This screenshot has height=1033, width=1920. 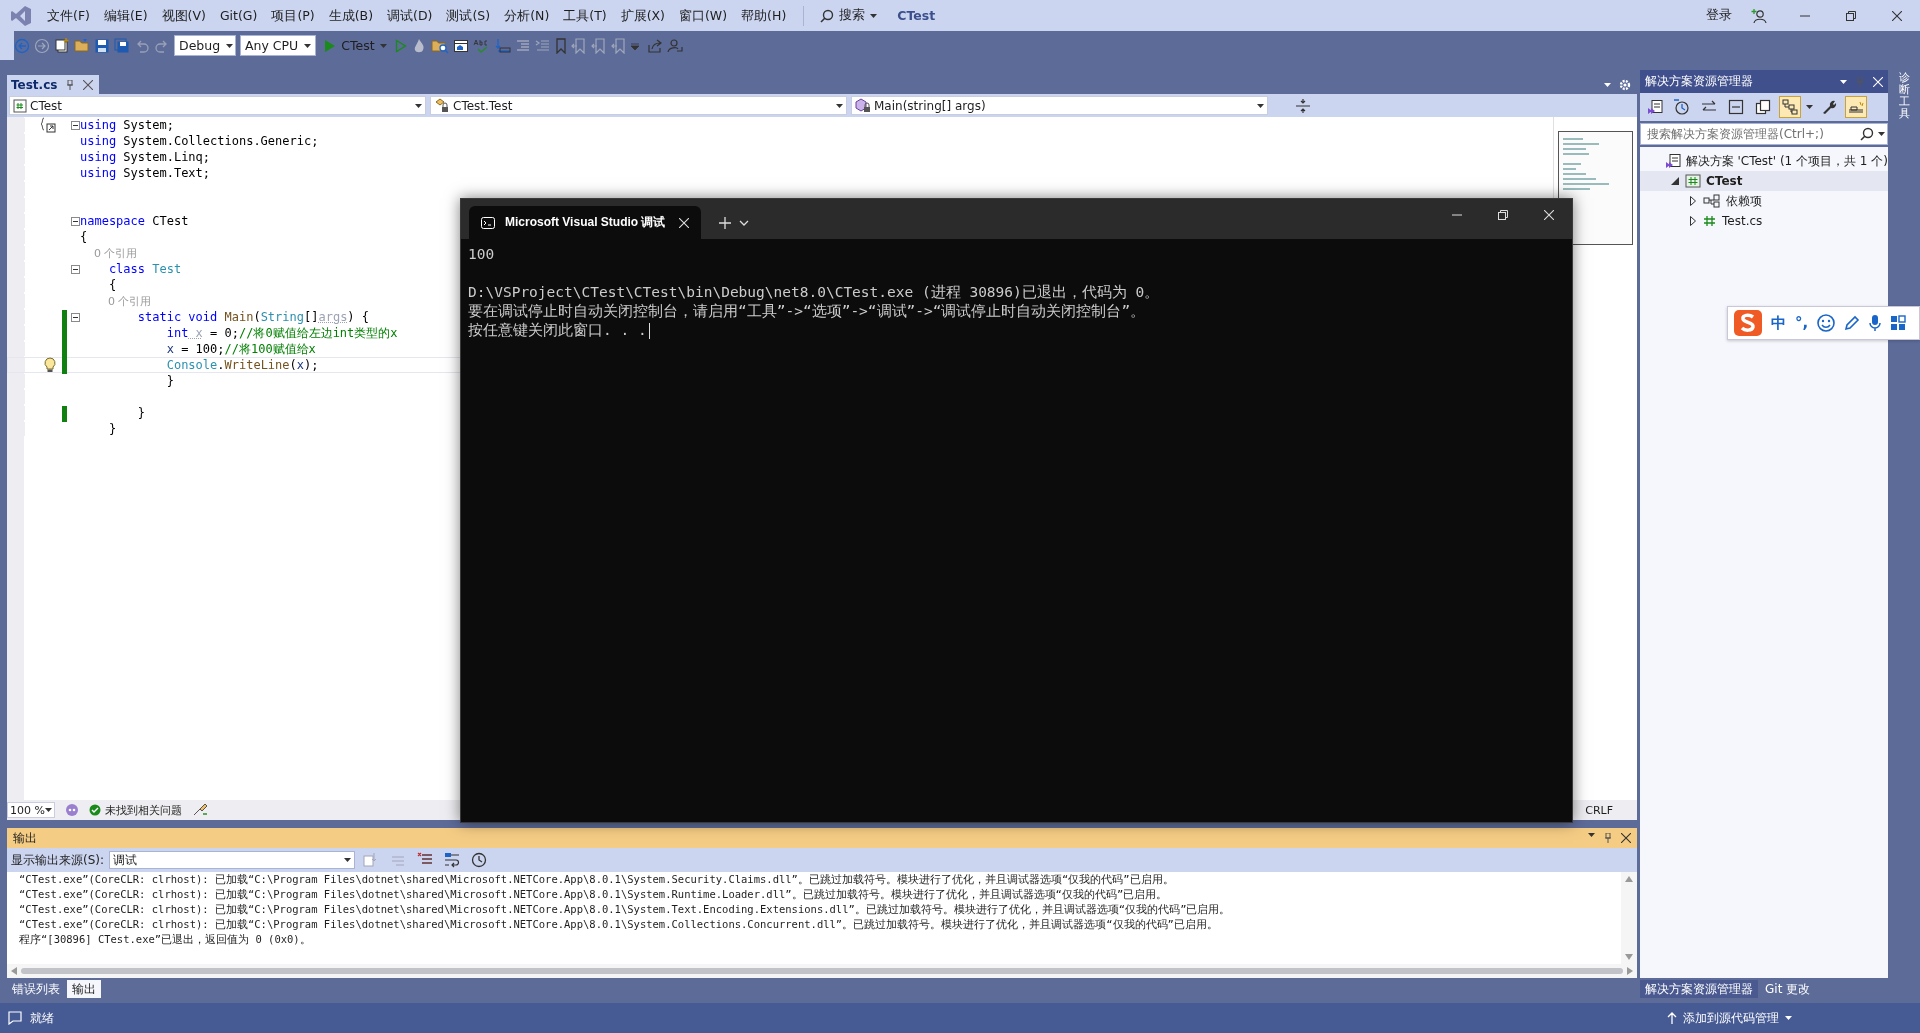 I want to click on line-ending: CRLF, so click(x=1599, y=810).